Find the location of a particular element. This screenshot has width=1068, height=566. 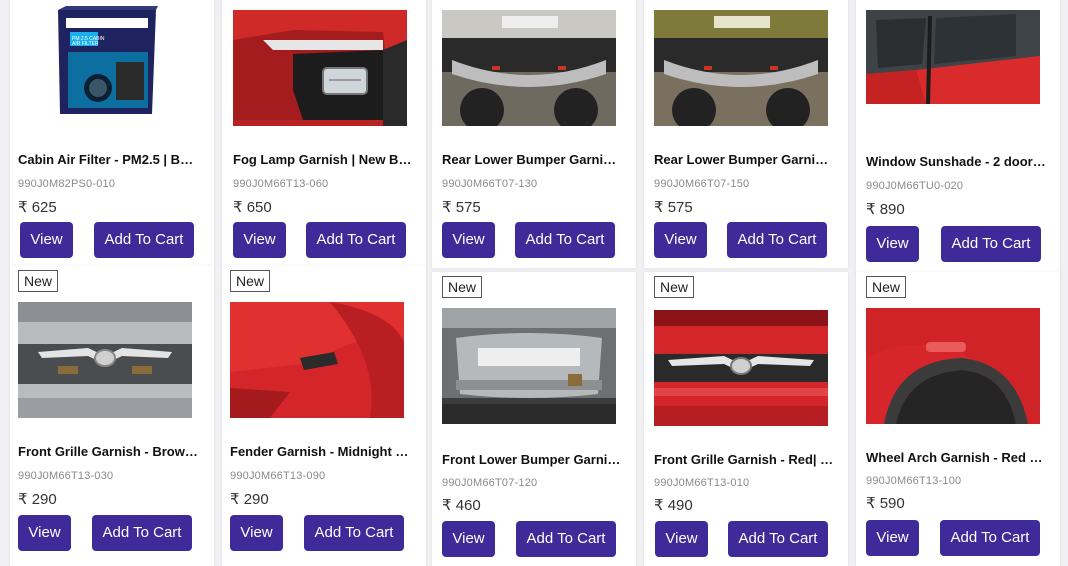

product-price: ₹ 490 is located at coordinates (673, 505).